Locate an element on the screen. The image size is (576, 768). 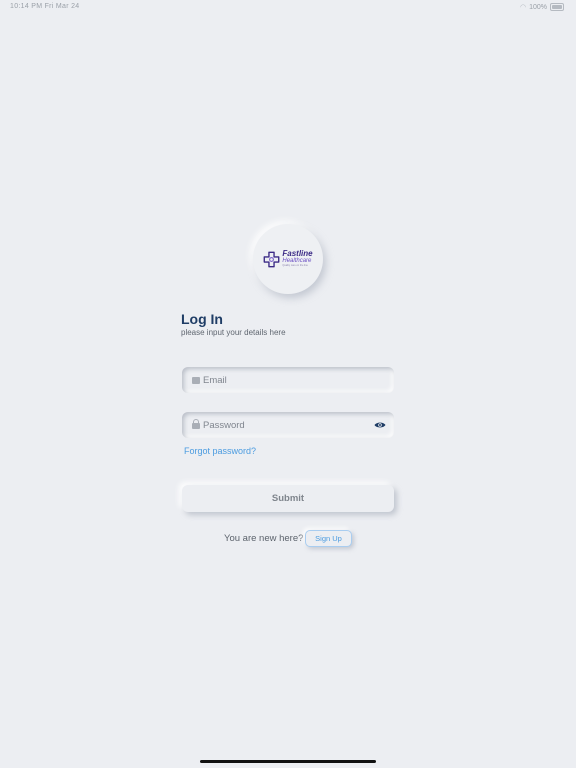
eye-icon is located at coordinates (380, 425).